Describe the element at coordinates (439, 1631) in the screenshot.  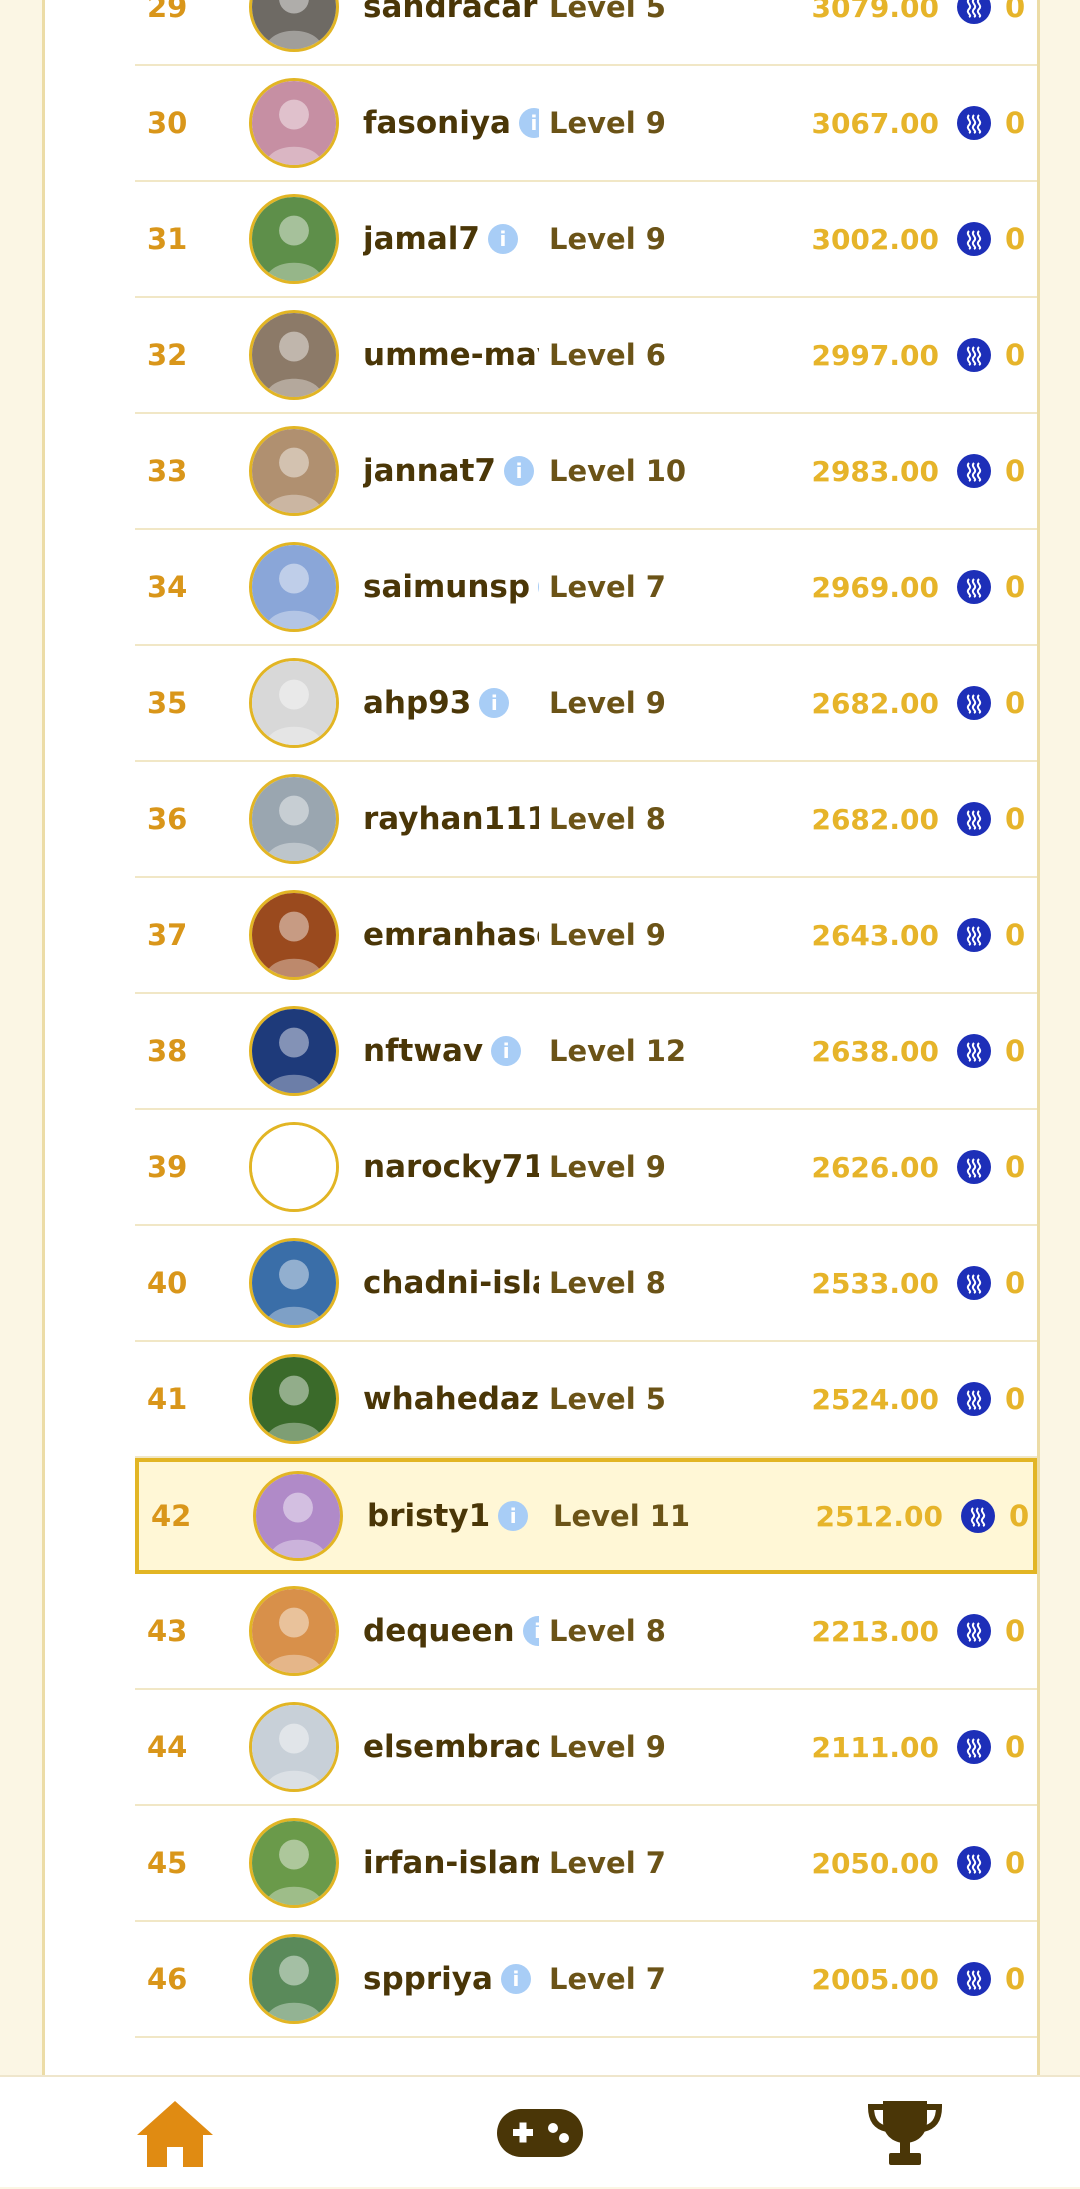
I see `username: dequeen` at that location.